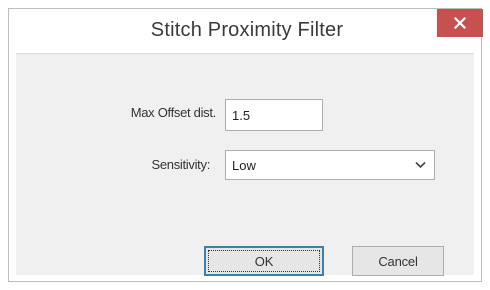 This screenshot has height=290, width=490. I want to click on sensitivity-selected-value: Low, so click(244, 165).